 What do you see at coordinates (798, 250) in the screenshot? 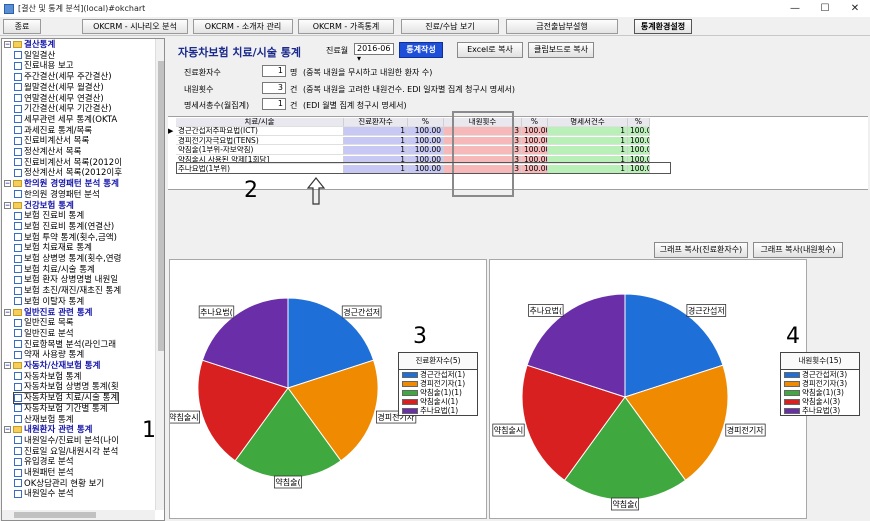
I see `copy-visits-chart-button: 그래프 복사(내원횟수)` at bounding box center [798, 250].